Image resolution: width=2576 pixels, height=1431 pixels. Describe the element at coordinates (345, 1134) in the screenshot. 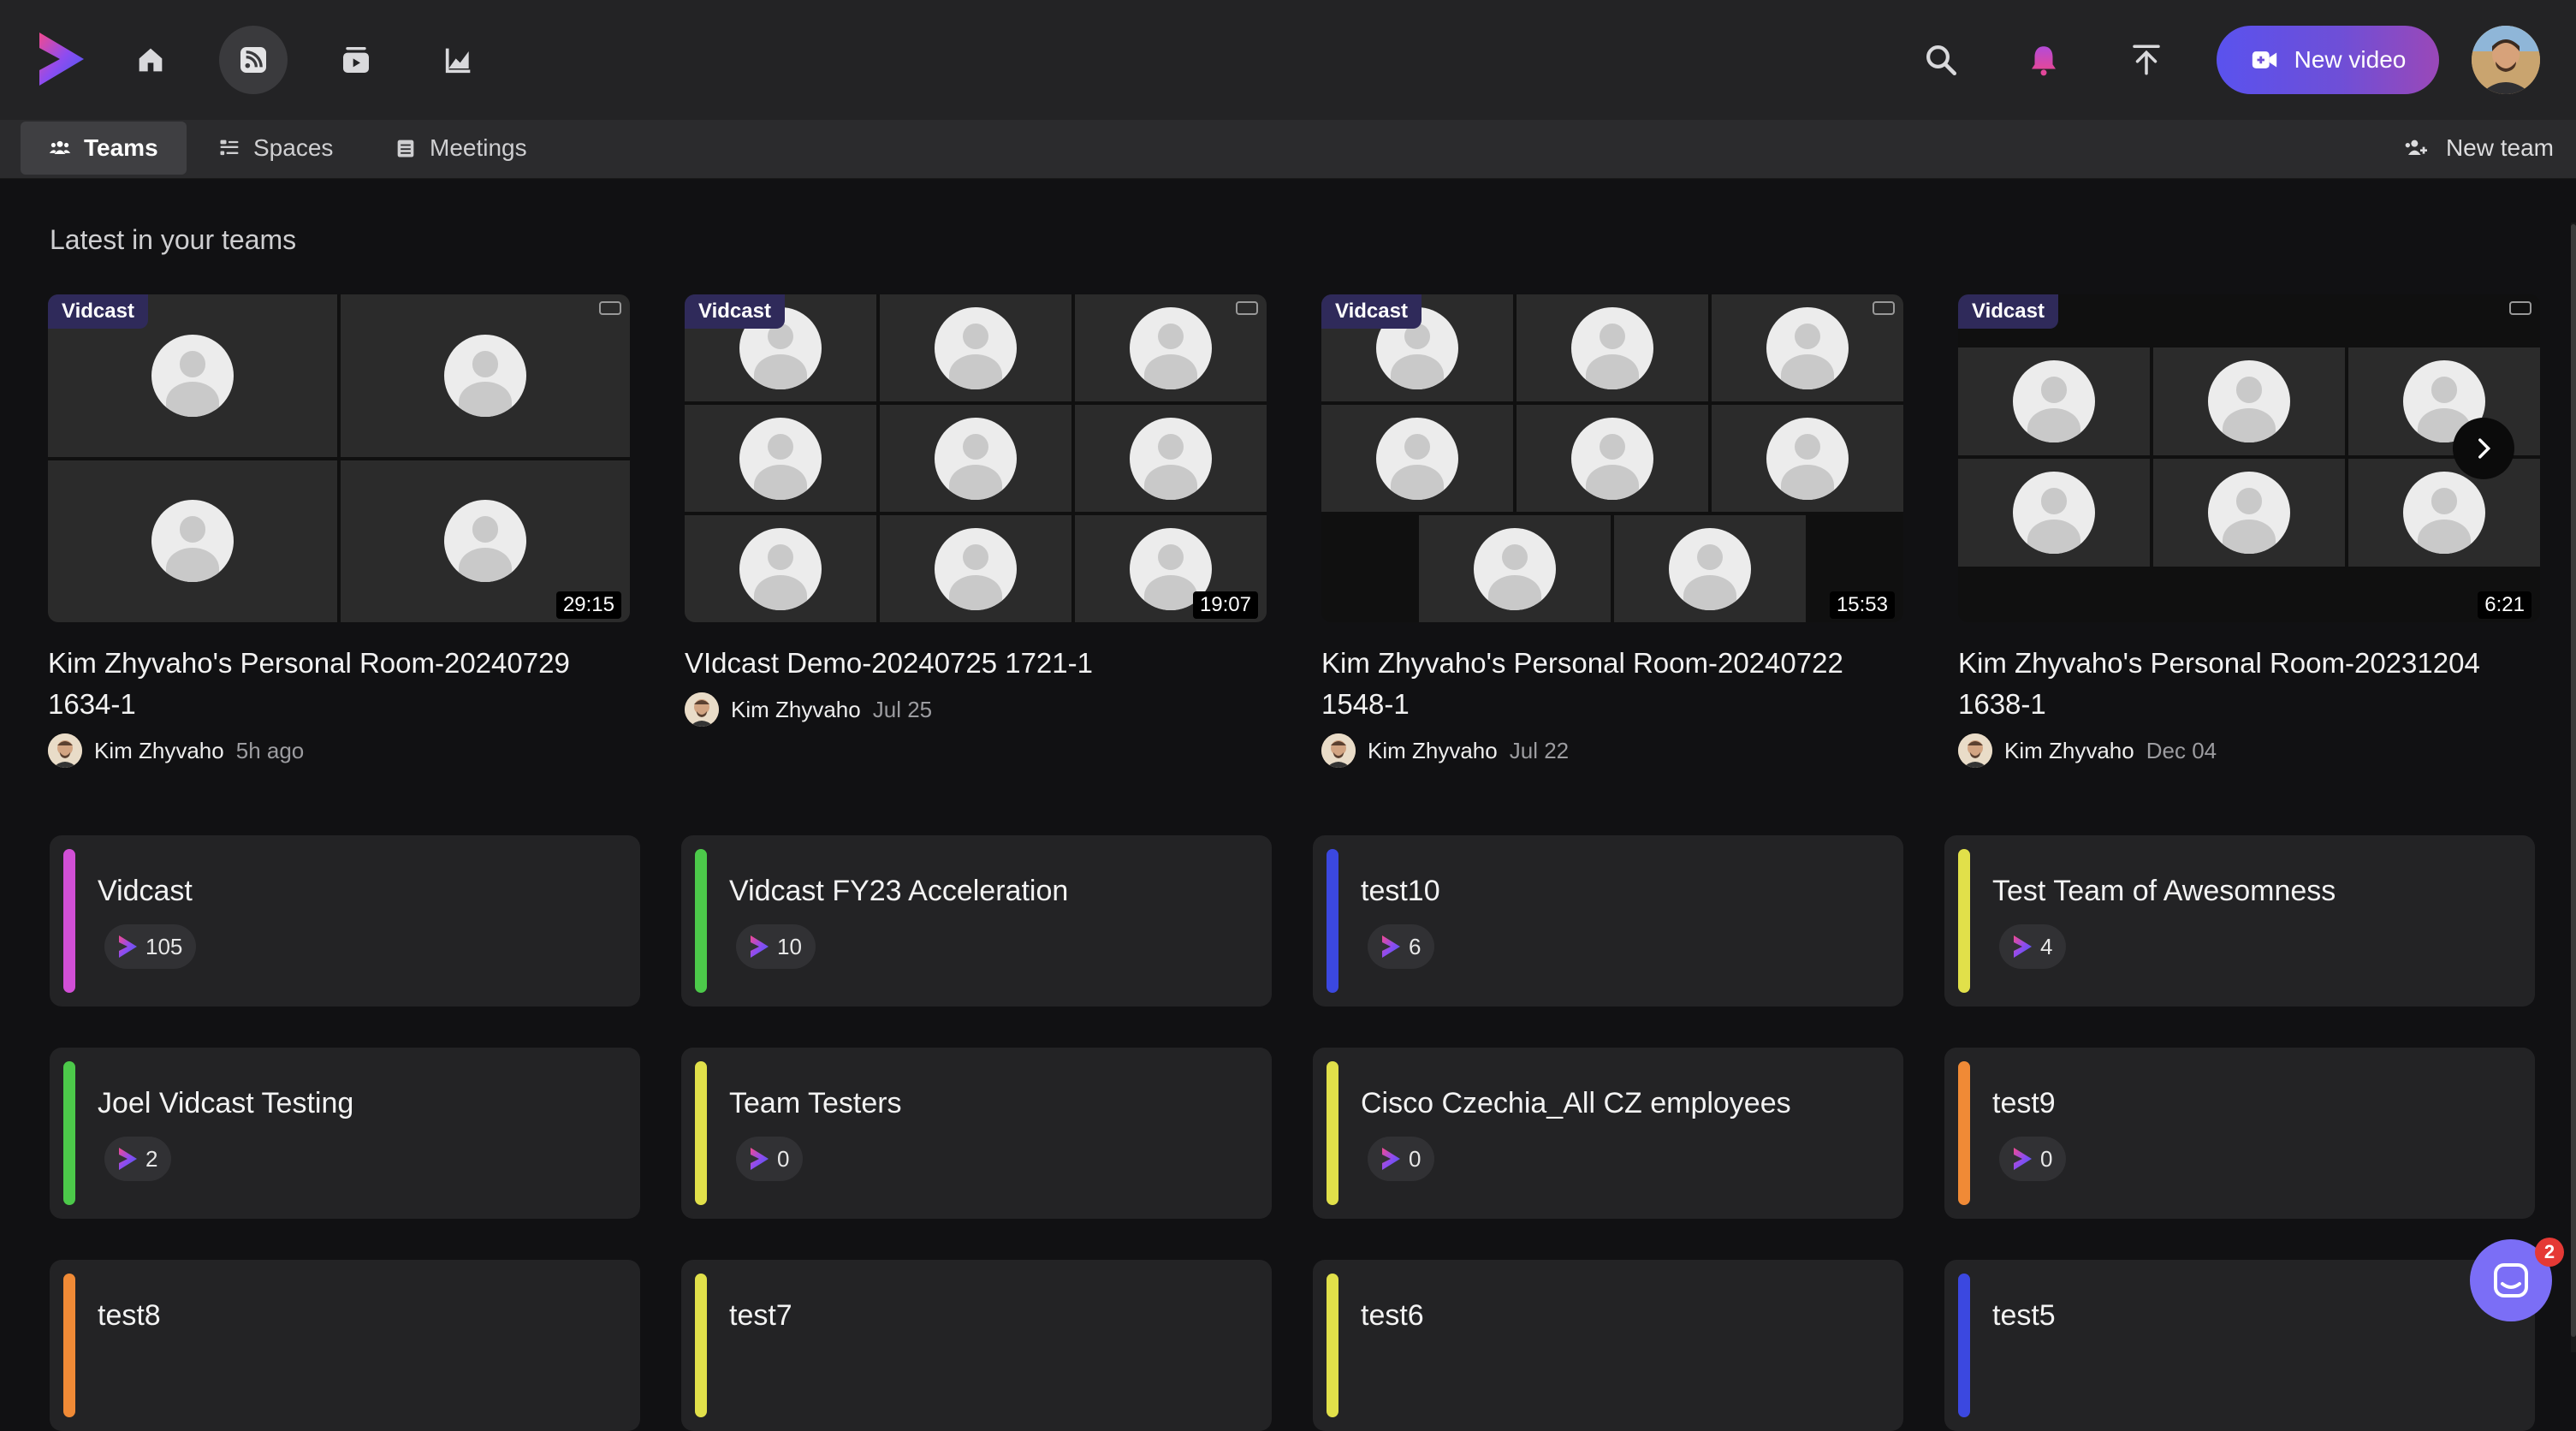

I see `team-card: Joel Vidcast Testing 2` at that location.